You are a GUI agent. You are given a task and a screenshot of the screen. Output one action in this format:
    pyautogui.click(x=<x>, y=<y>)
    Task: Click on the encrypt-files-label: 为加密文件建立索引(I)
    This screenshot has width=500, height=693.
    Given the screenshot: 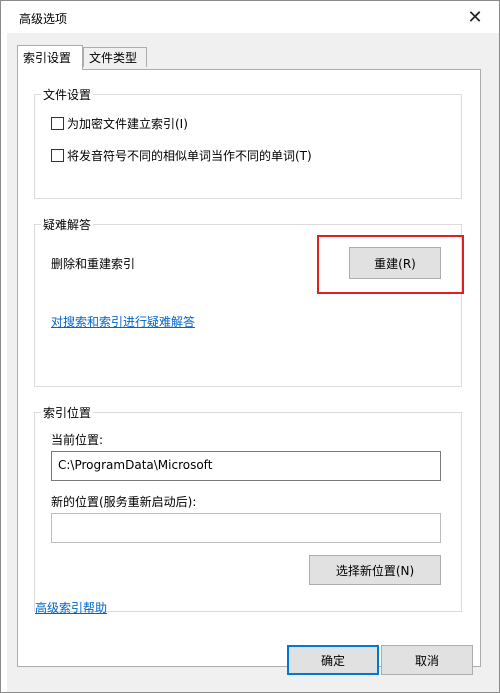 What is the action you would take?
    pyautogui.click(x=127, y=123)
    